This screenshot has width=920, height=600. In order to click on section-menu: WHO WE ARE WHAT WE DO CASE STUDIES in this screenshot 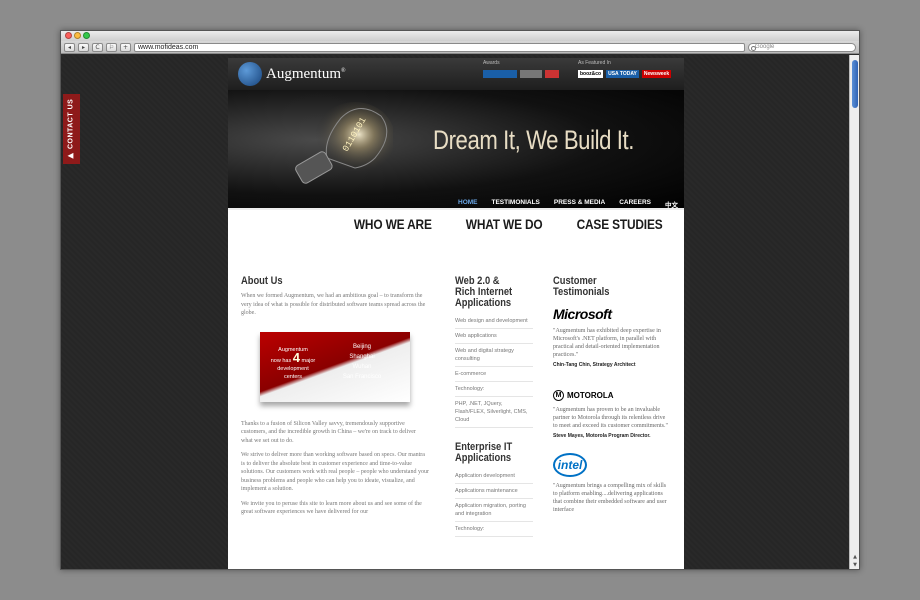, I will do `click(456, 224)`.